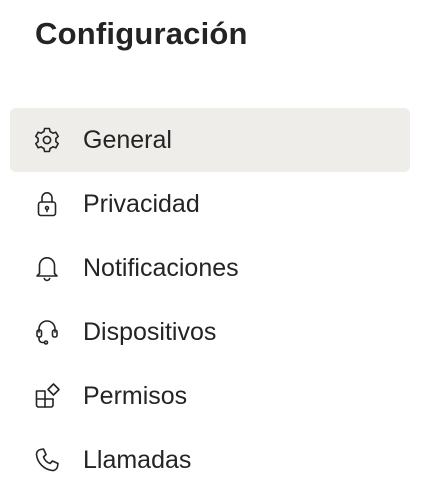 Image resolution: width=422 pixels, height=504 pixels. What do you see at coordinates (141, 33) in the screenshot?
I see `page-title: Configuración` at bounding box center [141, 33].